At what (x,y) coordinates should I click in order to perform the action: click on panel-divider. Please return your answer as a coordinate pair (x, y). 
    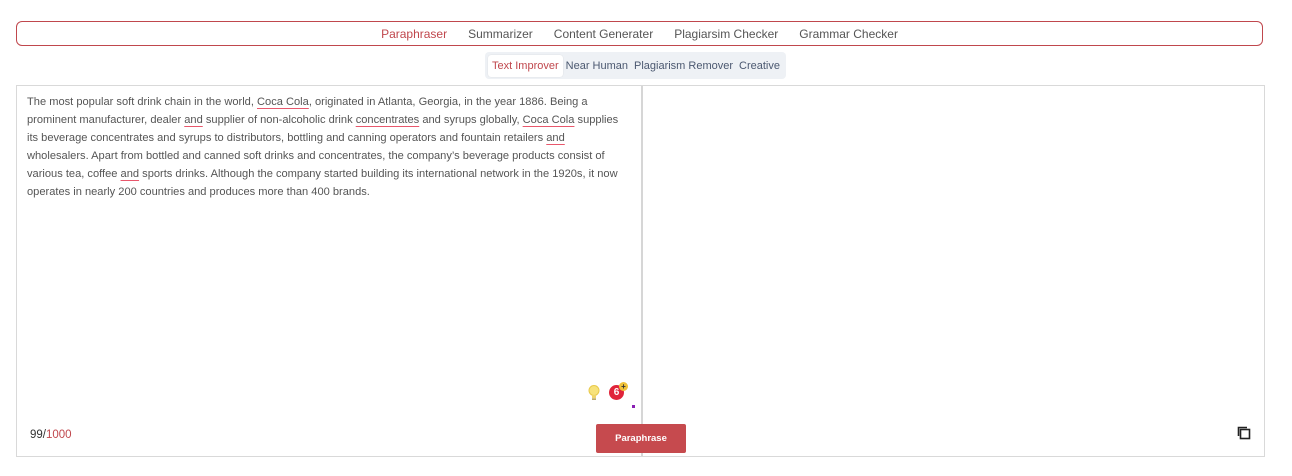
    Looking at the image, I should click on (642, 271).